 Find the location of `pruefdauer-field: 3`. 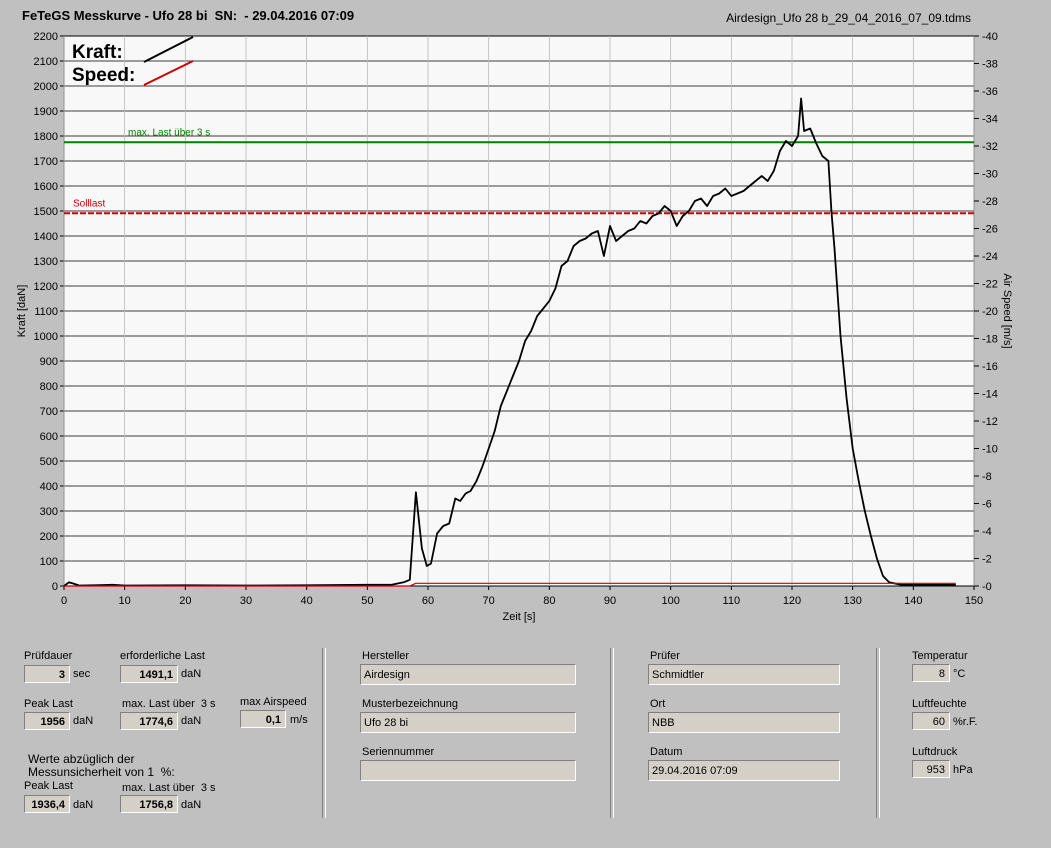

pruefdauer-field: 3 is located at coordinates (47, 674).